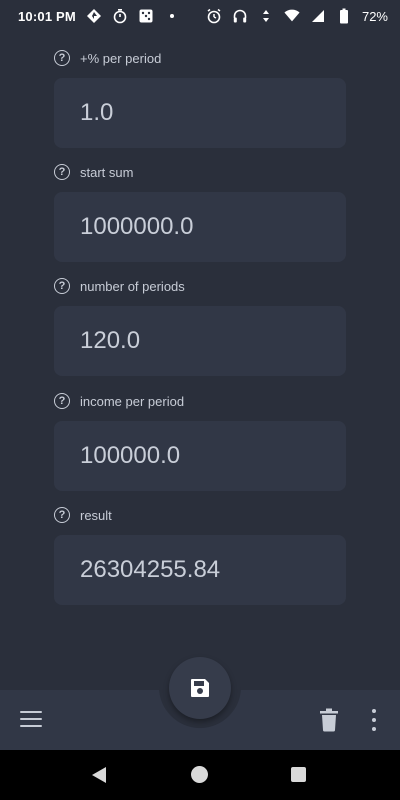 The height and width of the screenshot is (800, 400). I want to click on field-label-row: ? result, so click(83, 515).